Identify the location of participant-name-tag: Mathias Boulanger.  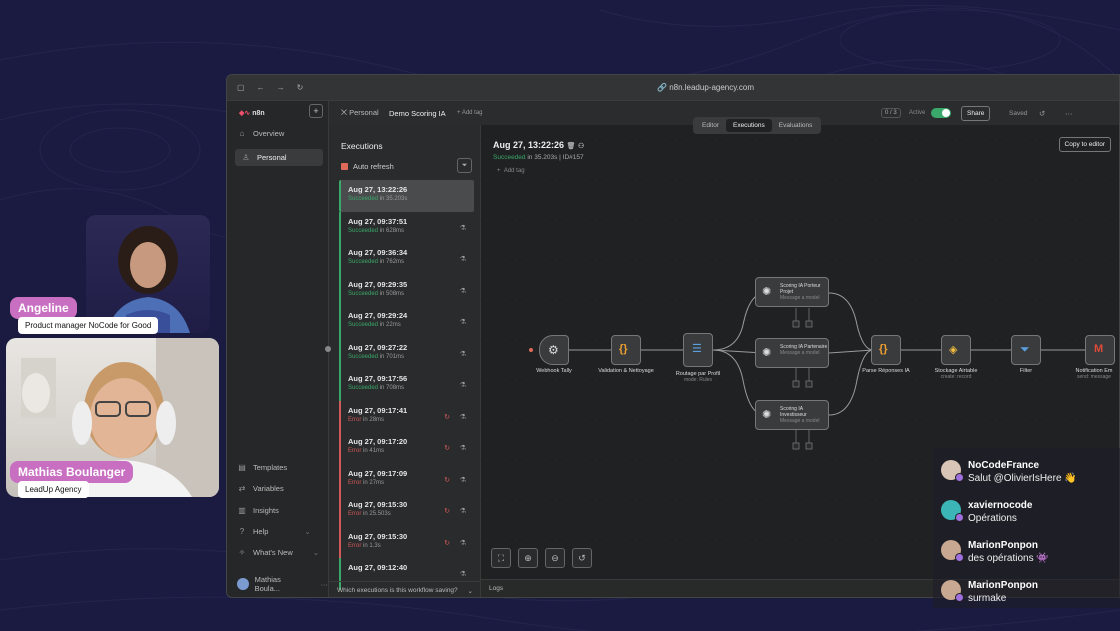
(72, 472).